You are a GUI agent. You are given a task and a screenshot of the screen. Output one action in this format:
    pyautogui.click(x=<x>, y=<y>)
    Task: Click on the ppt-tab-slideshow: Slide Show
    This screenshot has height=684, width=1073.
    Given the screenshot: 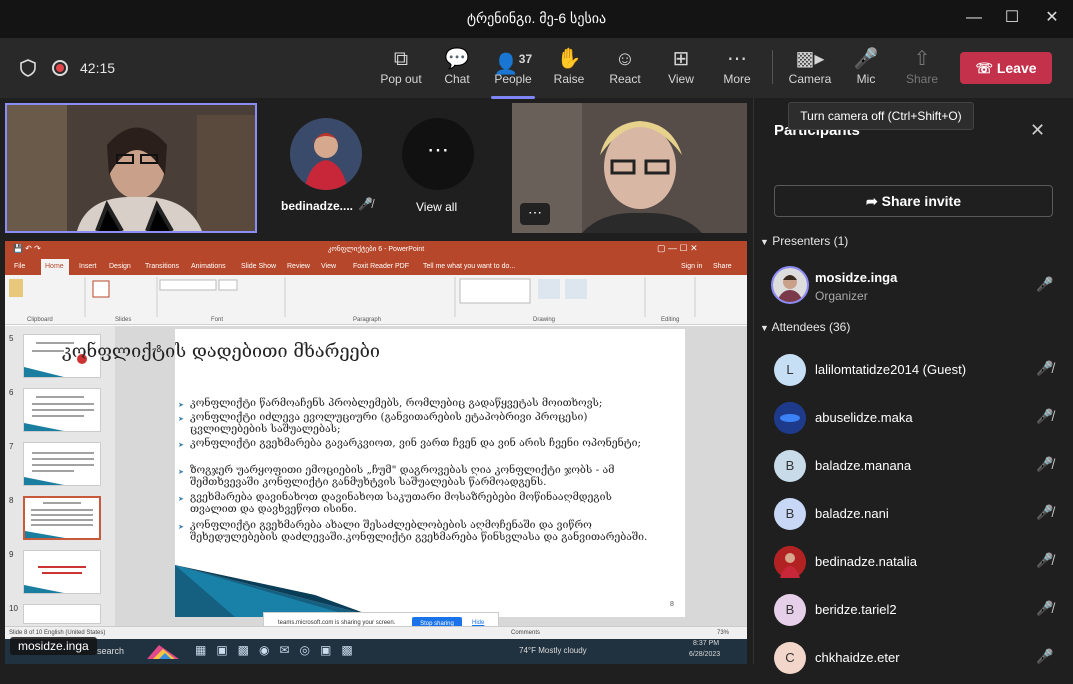 What is the action you would take?
    pyautogui.click(x=258, y=266)
    